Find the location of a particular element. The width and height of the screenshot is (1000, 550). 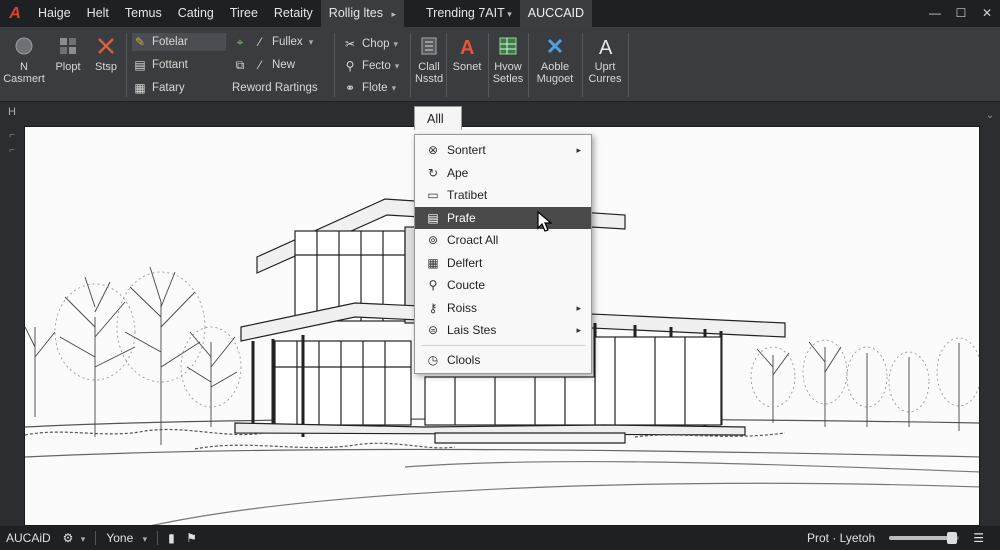

context-menu-item-label: Tratibet is located at coordinates (467, 195).